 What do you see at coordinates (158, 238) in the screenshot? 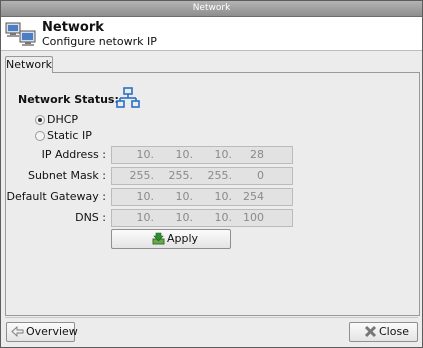
I see `apply-download-icon` at bounding box center [158, 238].